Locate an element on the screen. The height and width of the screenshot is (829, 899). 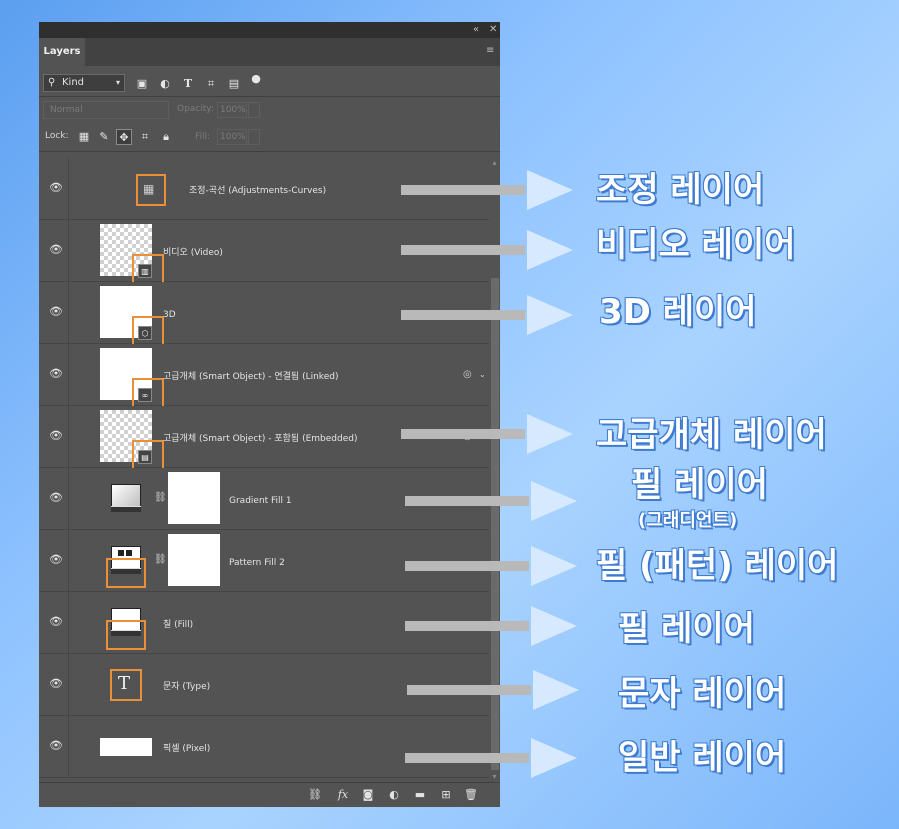
type-layer-icon: T is located at coordinates (124, 683).